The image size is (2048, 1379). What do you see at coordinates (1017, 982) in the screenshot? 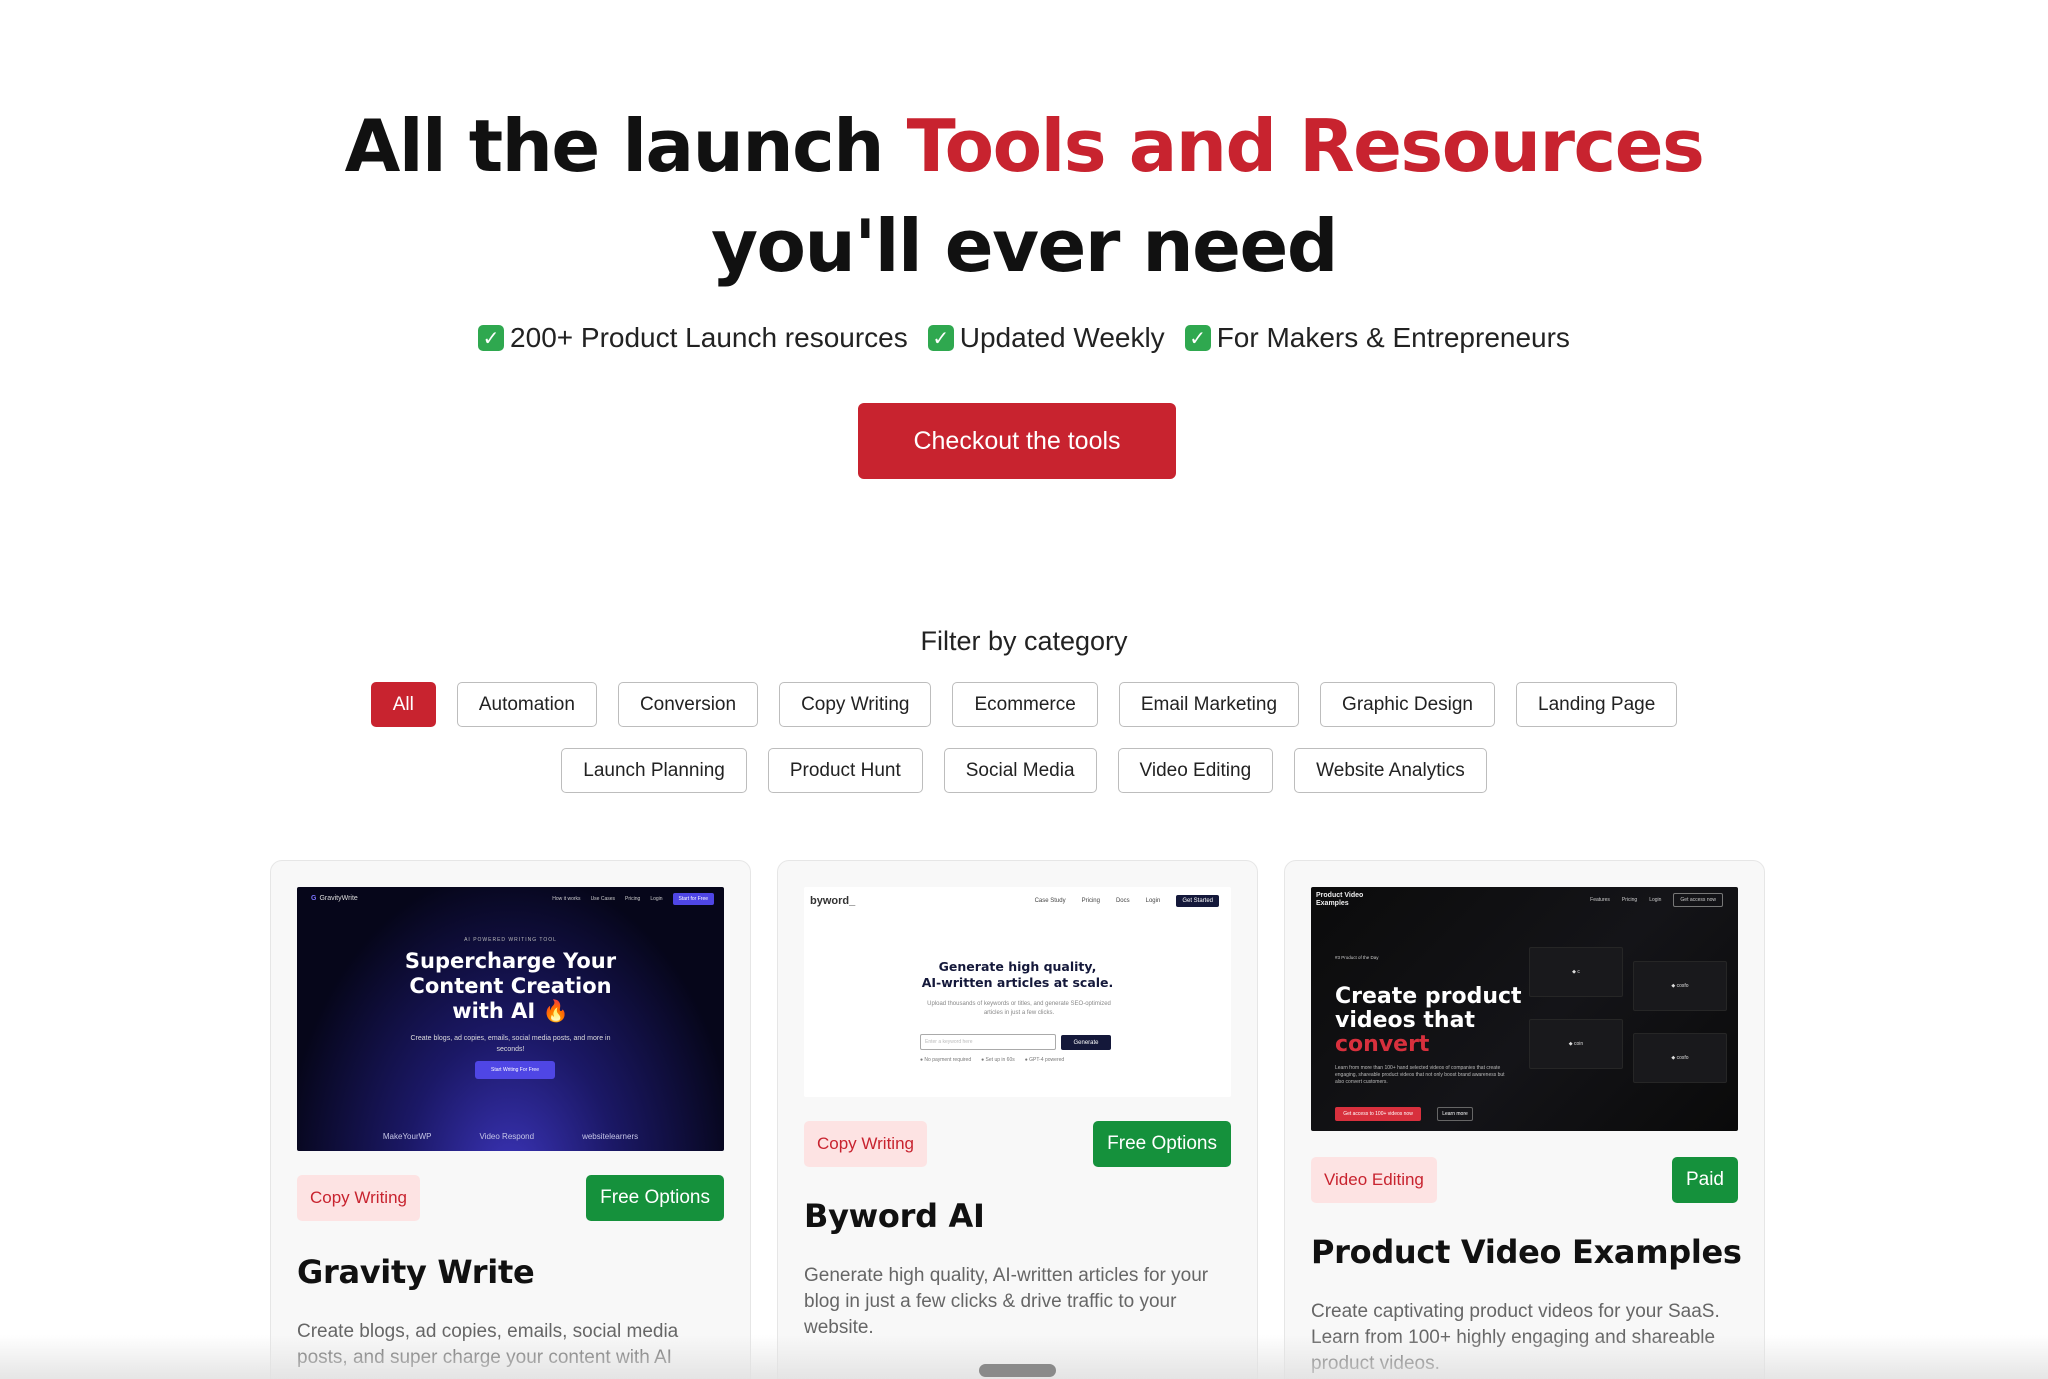
I see `thumb-headline-line: AI-written articles at scale.` at bounding box center [1017, 982].